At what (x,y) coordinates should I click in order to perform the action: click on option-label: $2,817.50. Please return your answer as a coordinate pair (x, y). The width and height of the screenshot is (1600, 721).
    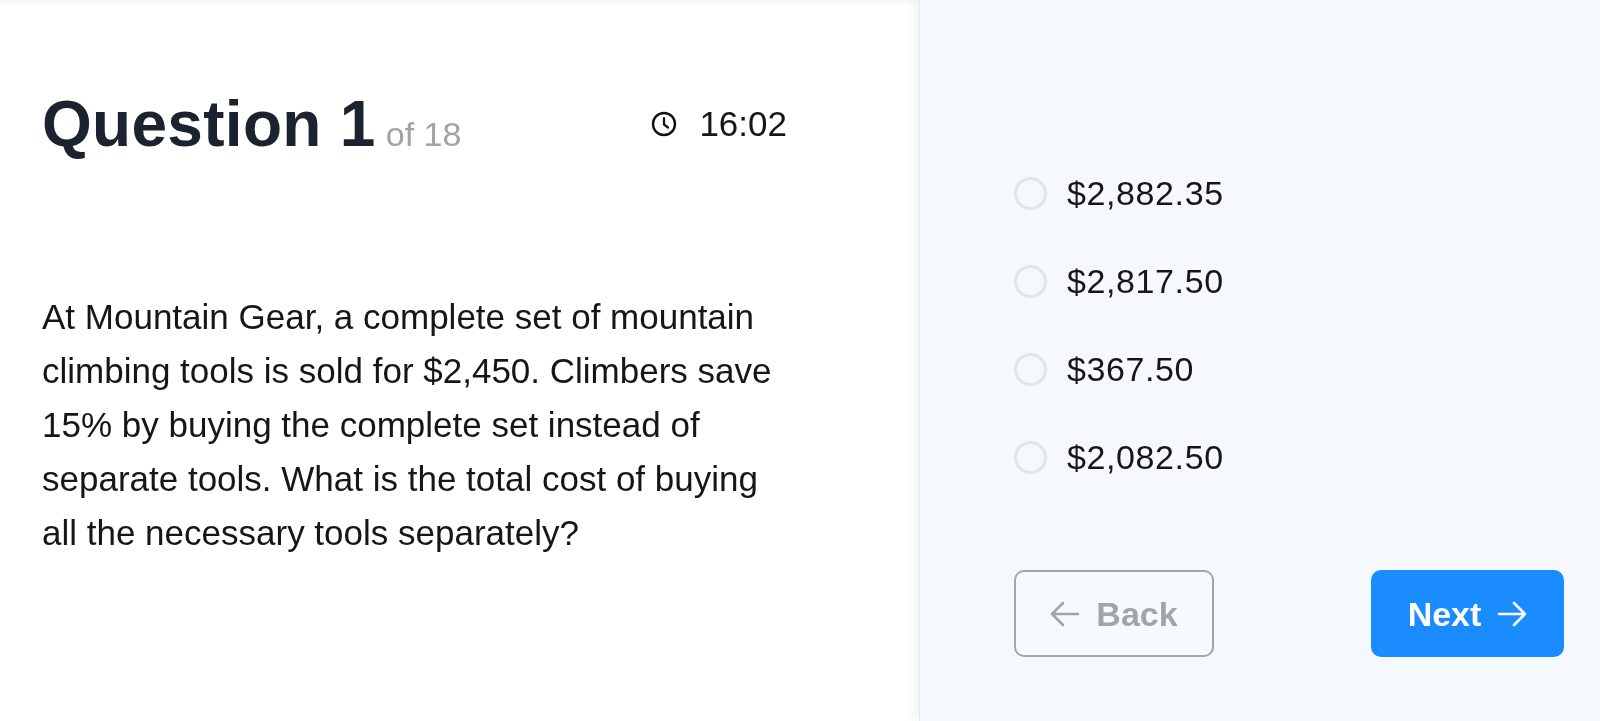
    Looking at the image, I should click on (1145, 281).